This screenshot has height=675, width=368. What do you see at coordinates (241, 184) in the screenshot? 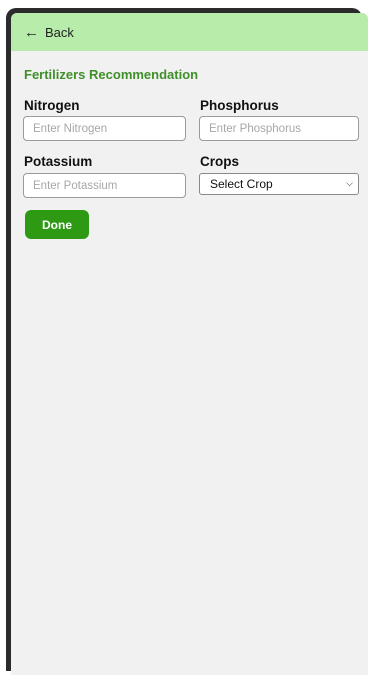
I see `crop-select-value: Select Crop` at bounding box center [241, 184].